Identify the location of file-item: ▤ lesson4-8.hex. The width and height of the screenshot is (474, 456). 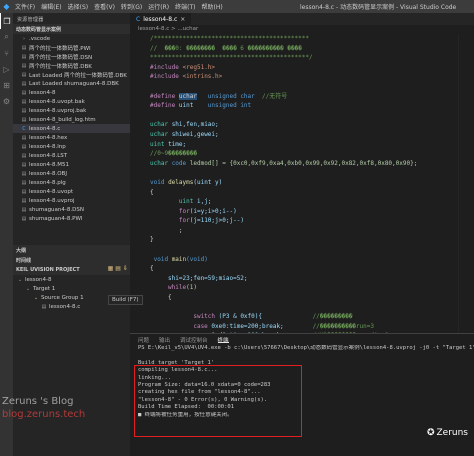
(71, 137).